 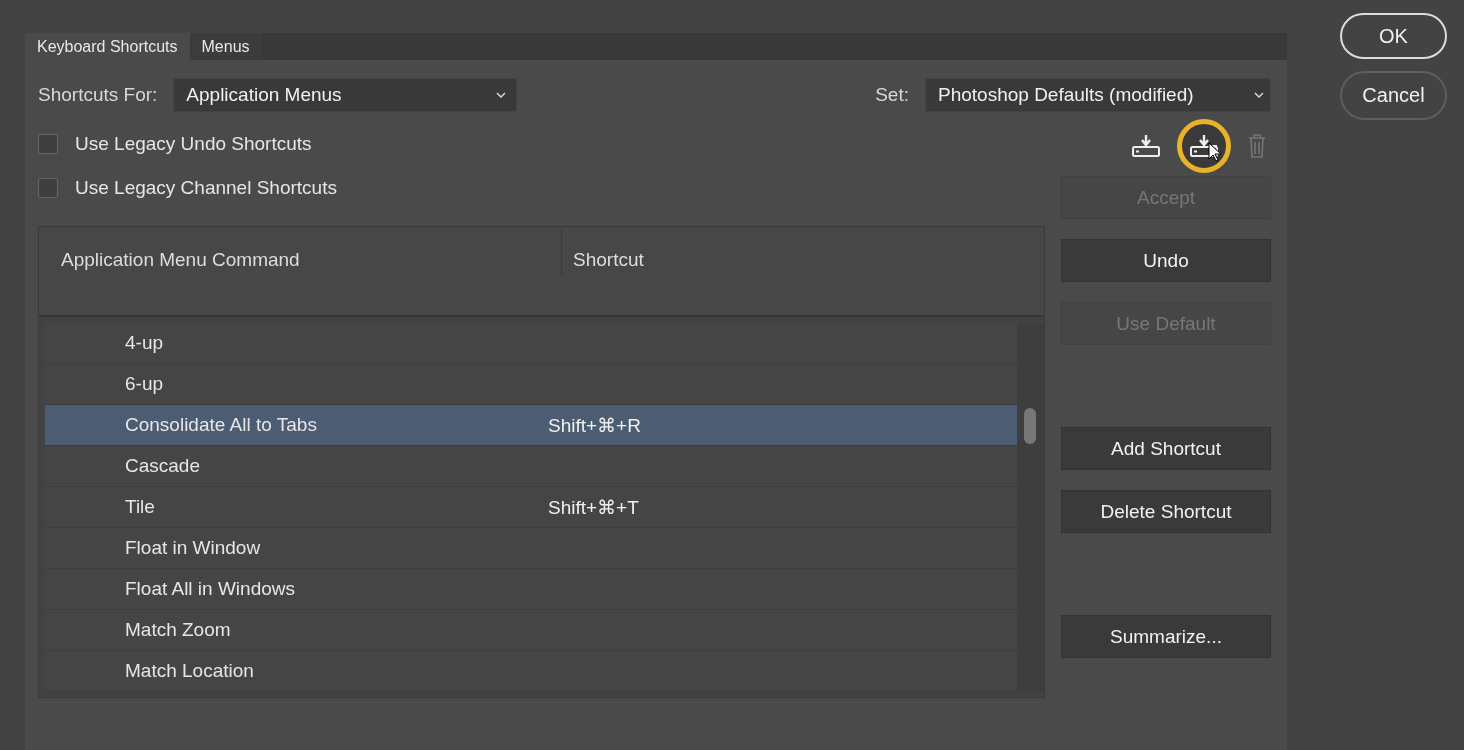 What do you see at coordinates (98, 95) in the screenshot?
I see `shortcuts-for-label: Shortcuts For:` at bounding box center [98, 95].